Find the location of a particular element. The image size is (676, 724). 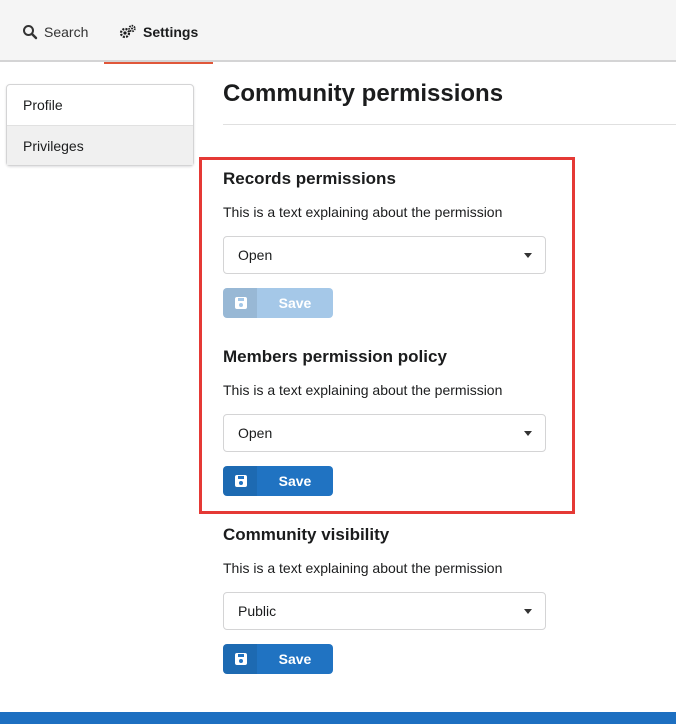

settings-sidebar: Profile Privileges is located at coordinates (100, 125).